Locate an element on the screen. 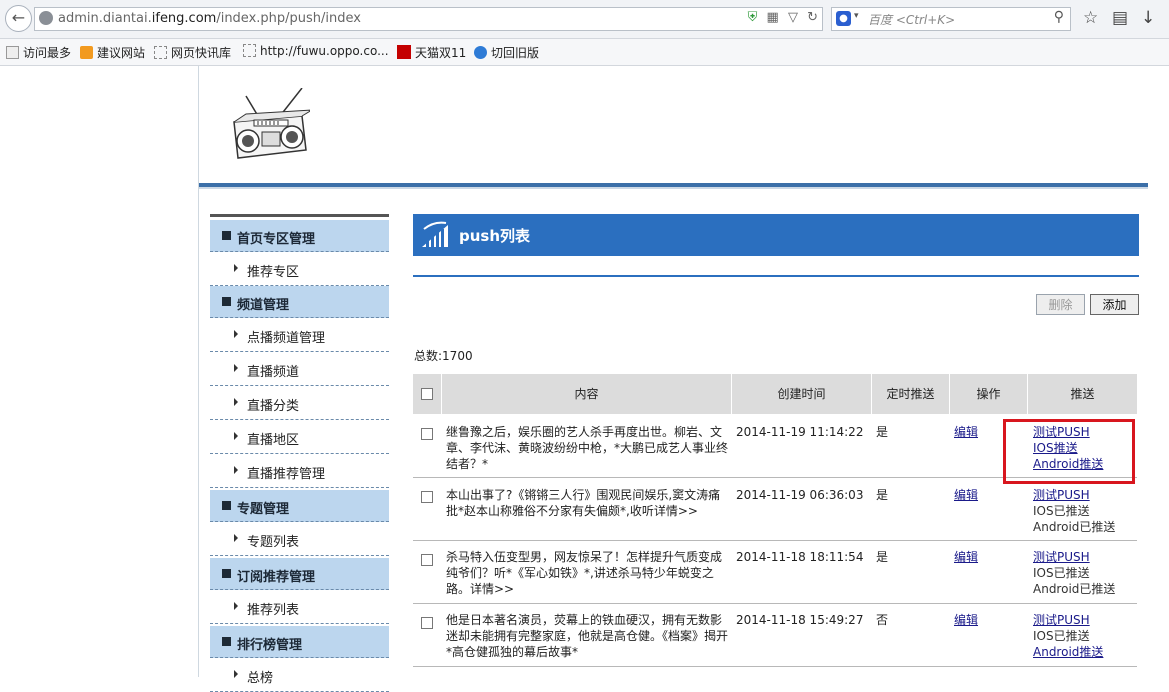 This screenshot has height=692, width=1169. bookmark-label: 建议网站 is located at coordinates (121, 53).